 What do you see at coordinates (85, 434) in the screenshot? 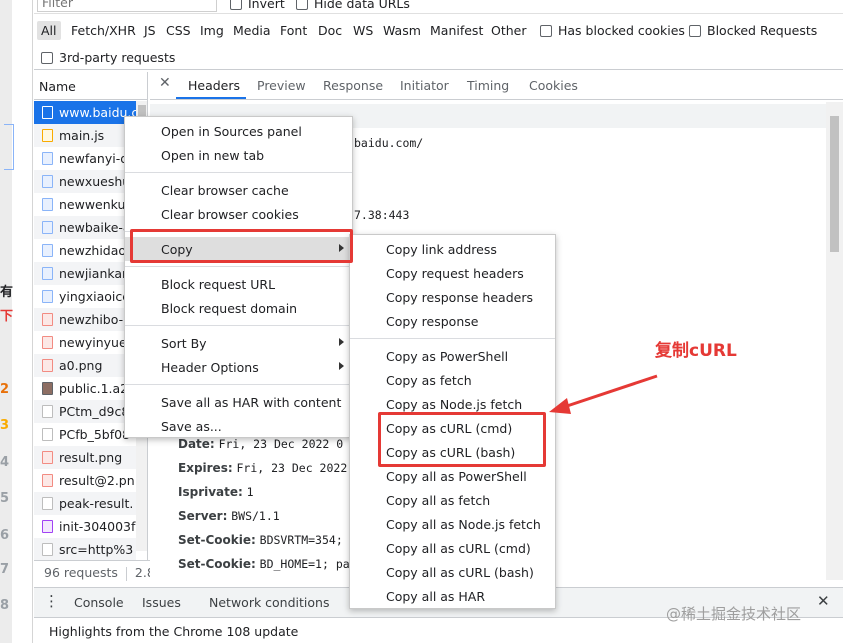
I see `table-row: PCfb_5bf08` at bounding box center [85, 434].